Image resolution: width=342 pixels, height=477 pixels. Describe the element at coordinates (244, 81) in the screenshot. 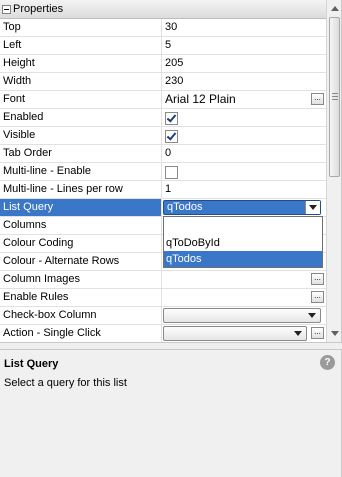

I see `property-value-width: 230` at that location.